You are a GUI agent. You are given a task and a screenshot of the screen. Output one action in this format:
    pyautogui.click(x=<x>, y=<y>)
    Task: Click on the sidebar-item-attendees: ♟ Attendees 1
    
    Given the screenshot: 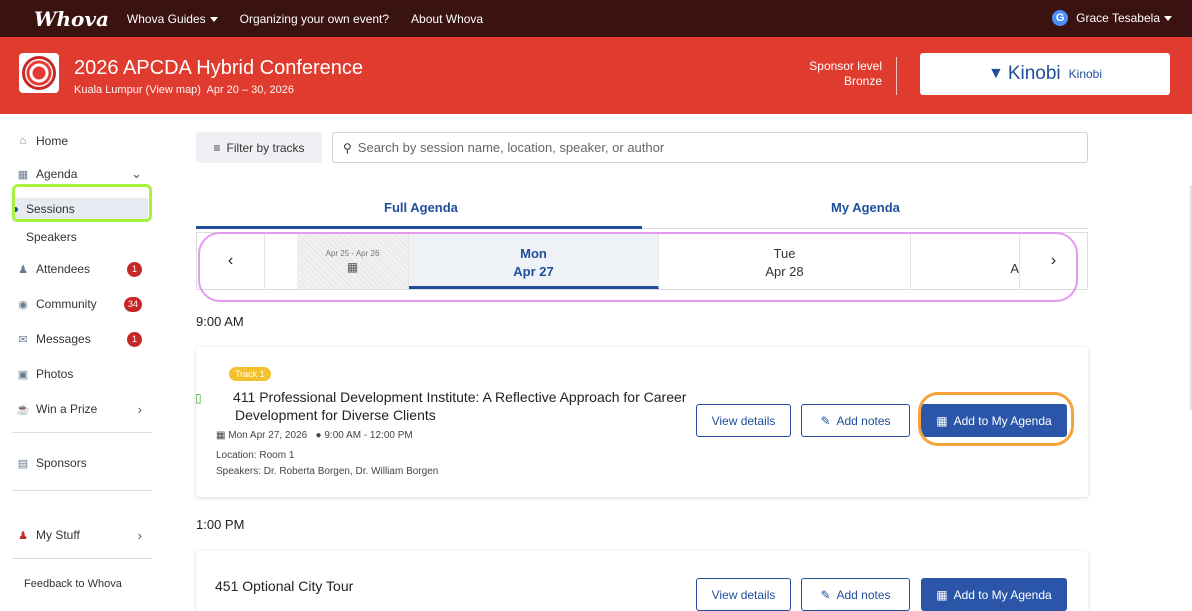 What is the action you would take?
    pyautogui.click(x=84, y=269)
    